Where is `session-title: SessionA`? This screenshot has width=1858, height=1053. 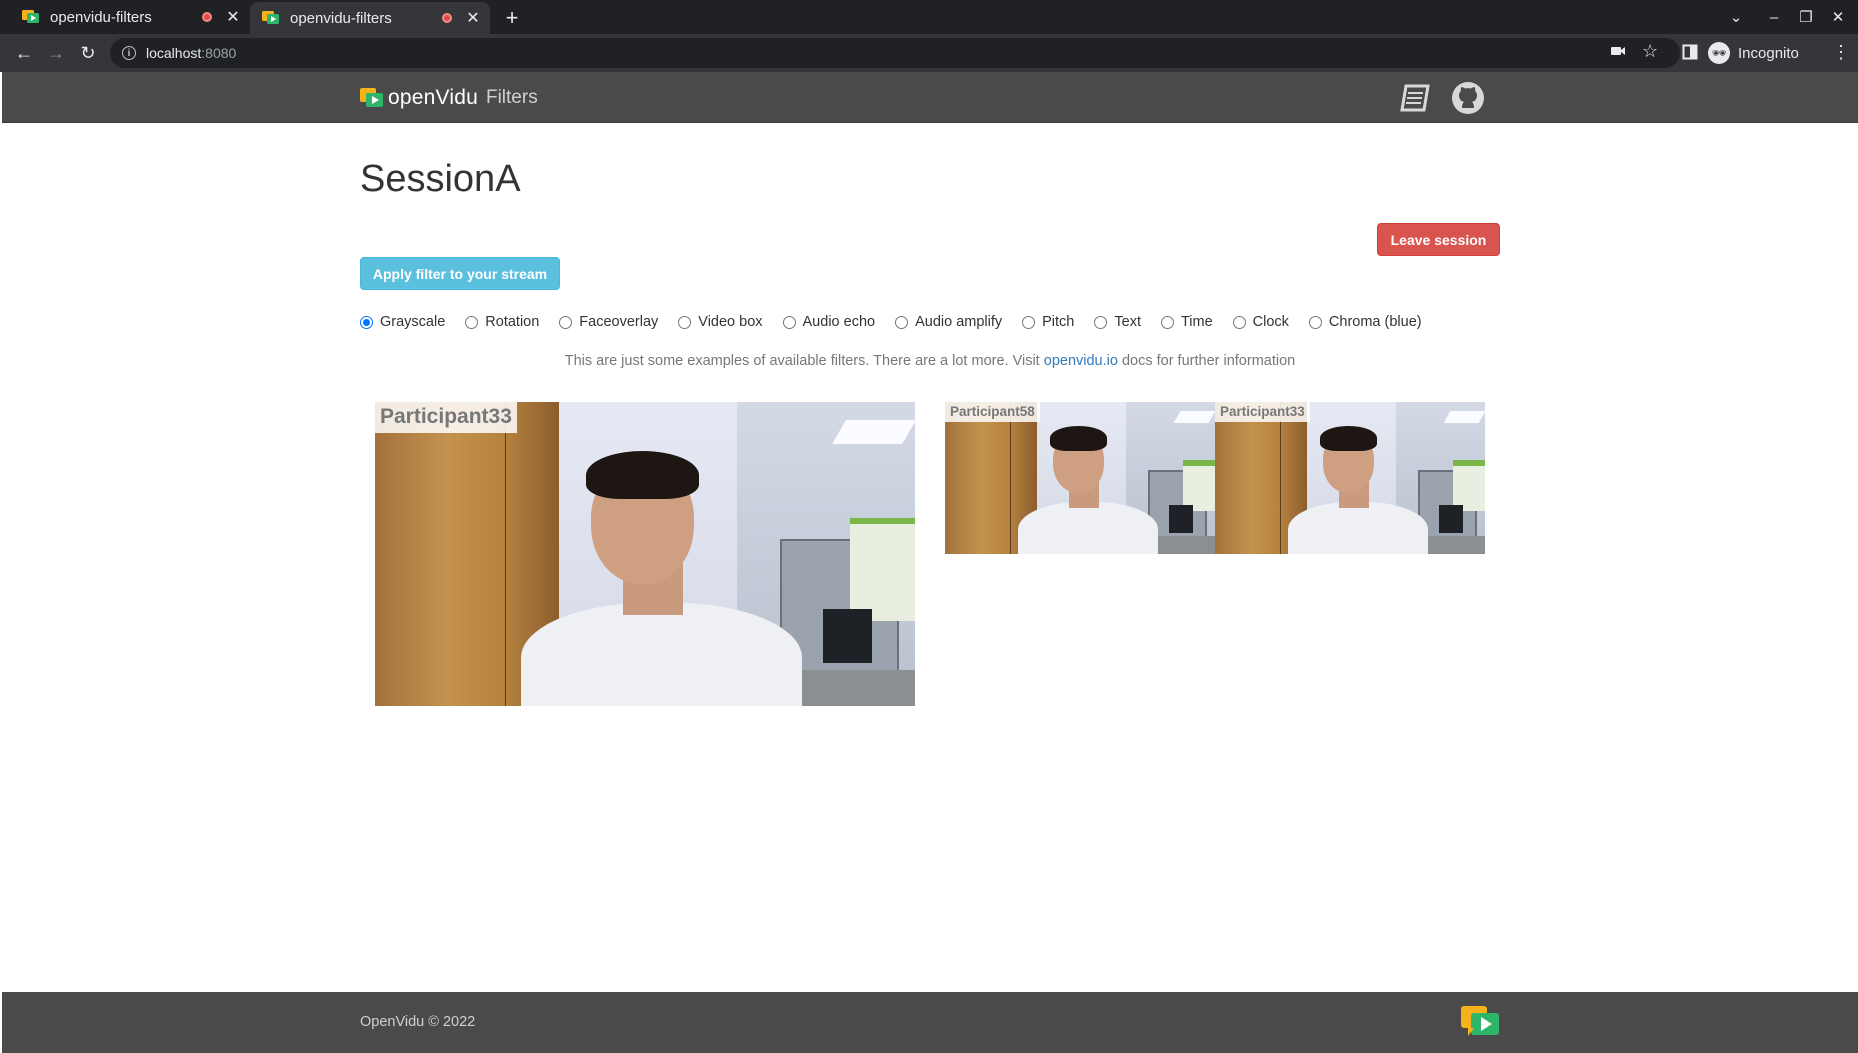
session-title: SessionA is located at coordinates (440, 179).